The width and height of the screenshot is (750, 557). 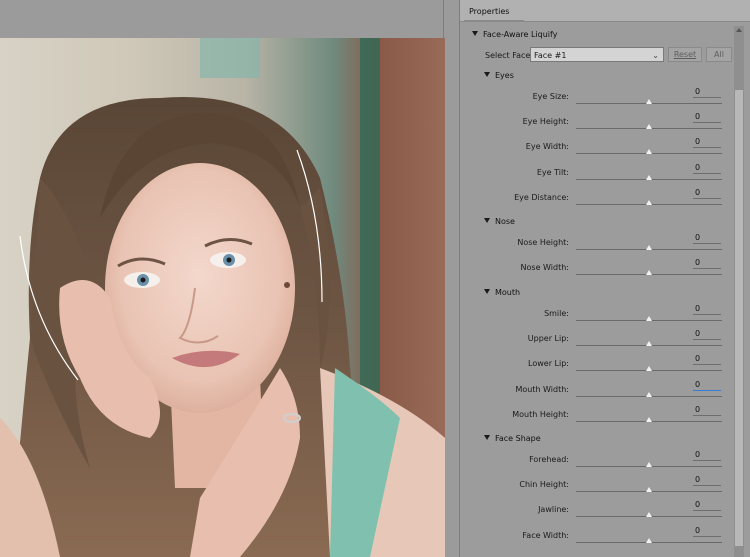 I want to click on section-title-label: Face-Aware Liquify, so click(x=520, y=34).